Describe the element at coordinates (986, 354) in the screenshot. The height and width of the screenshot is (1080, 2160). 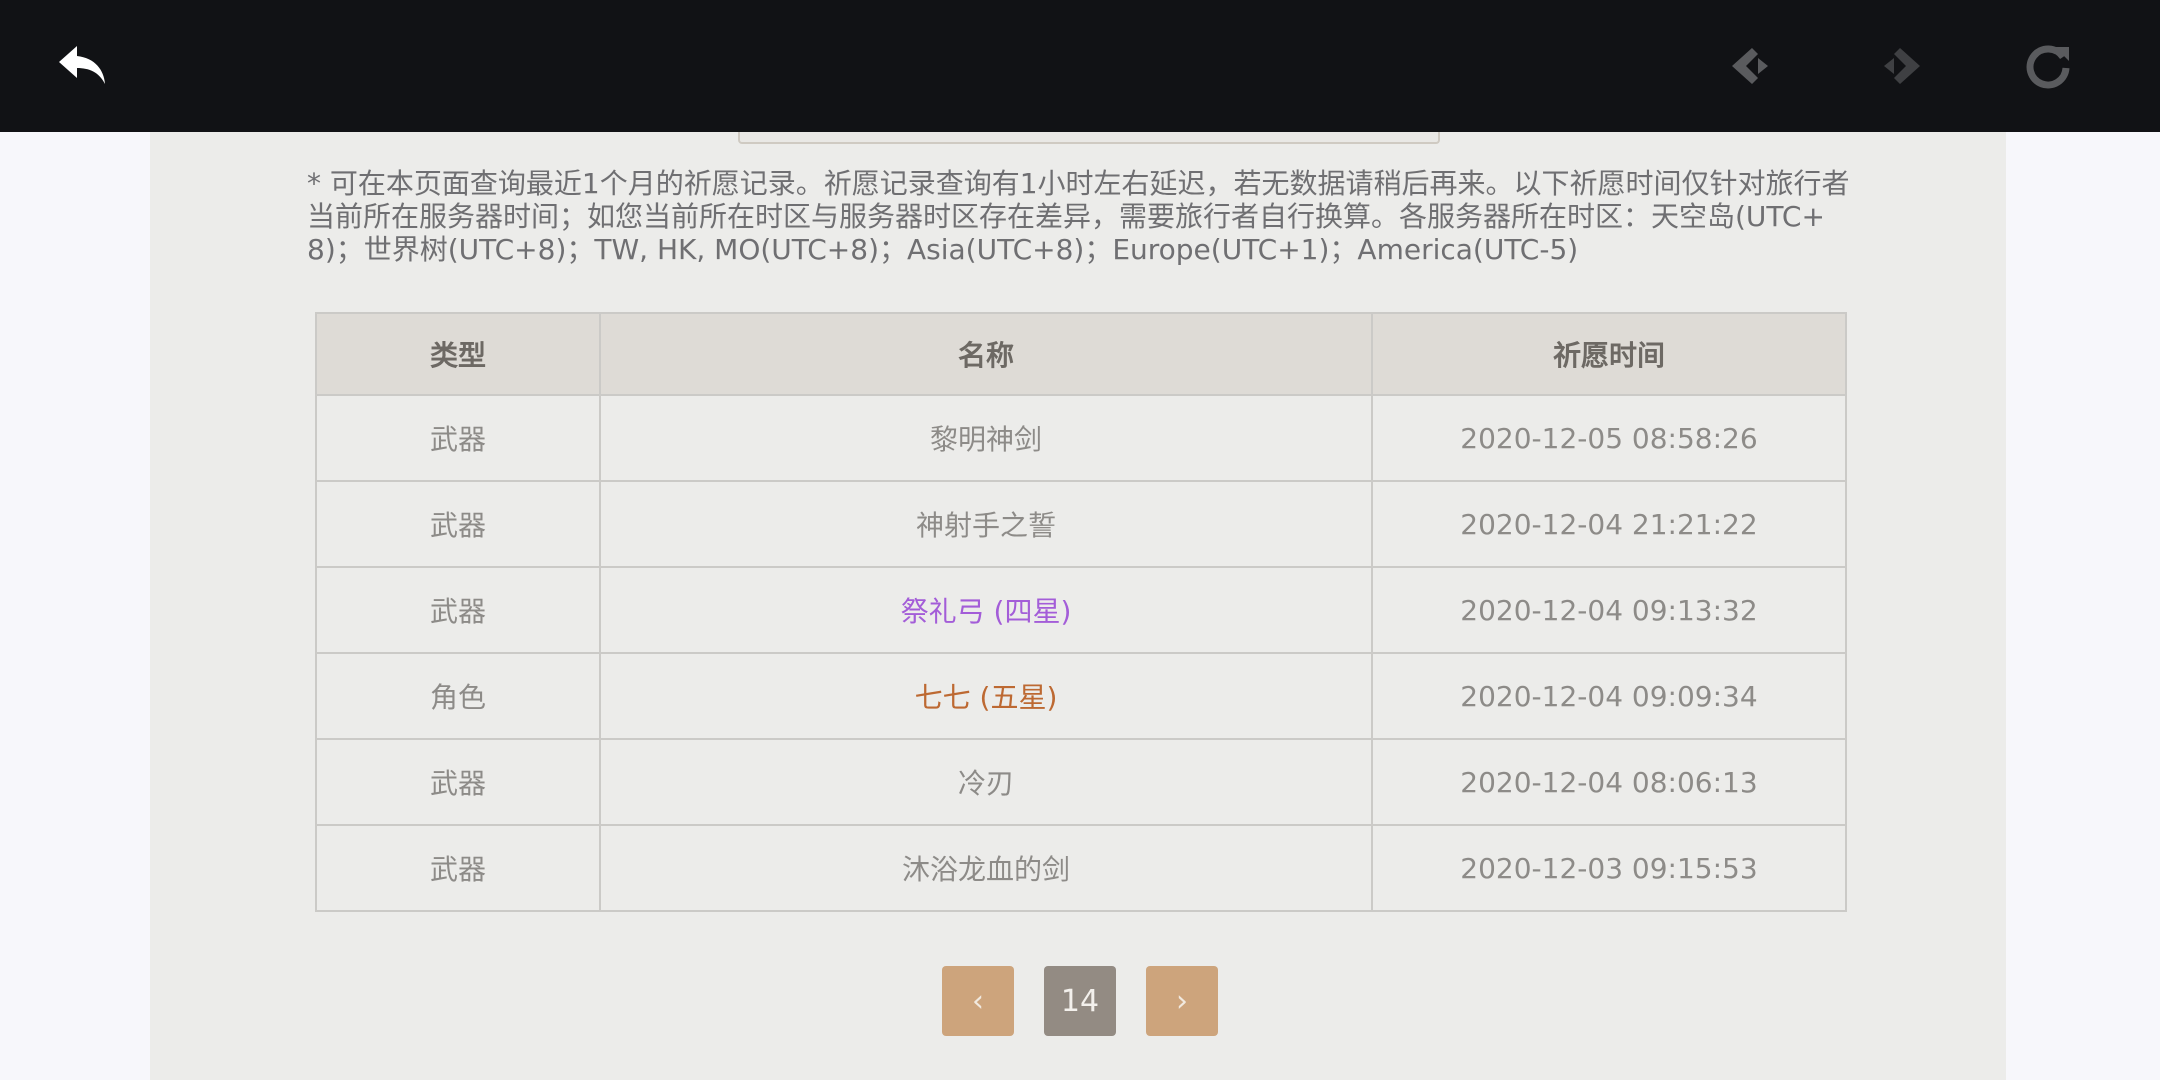
I see `header-name: 名称` at that location.